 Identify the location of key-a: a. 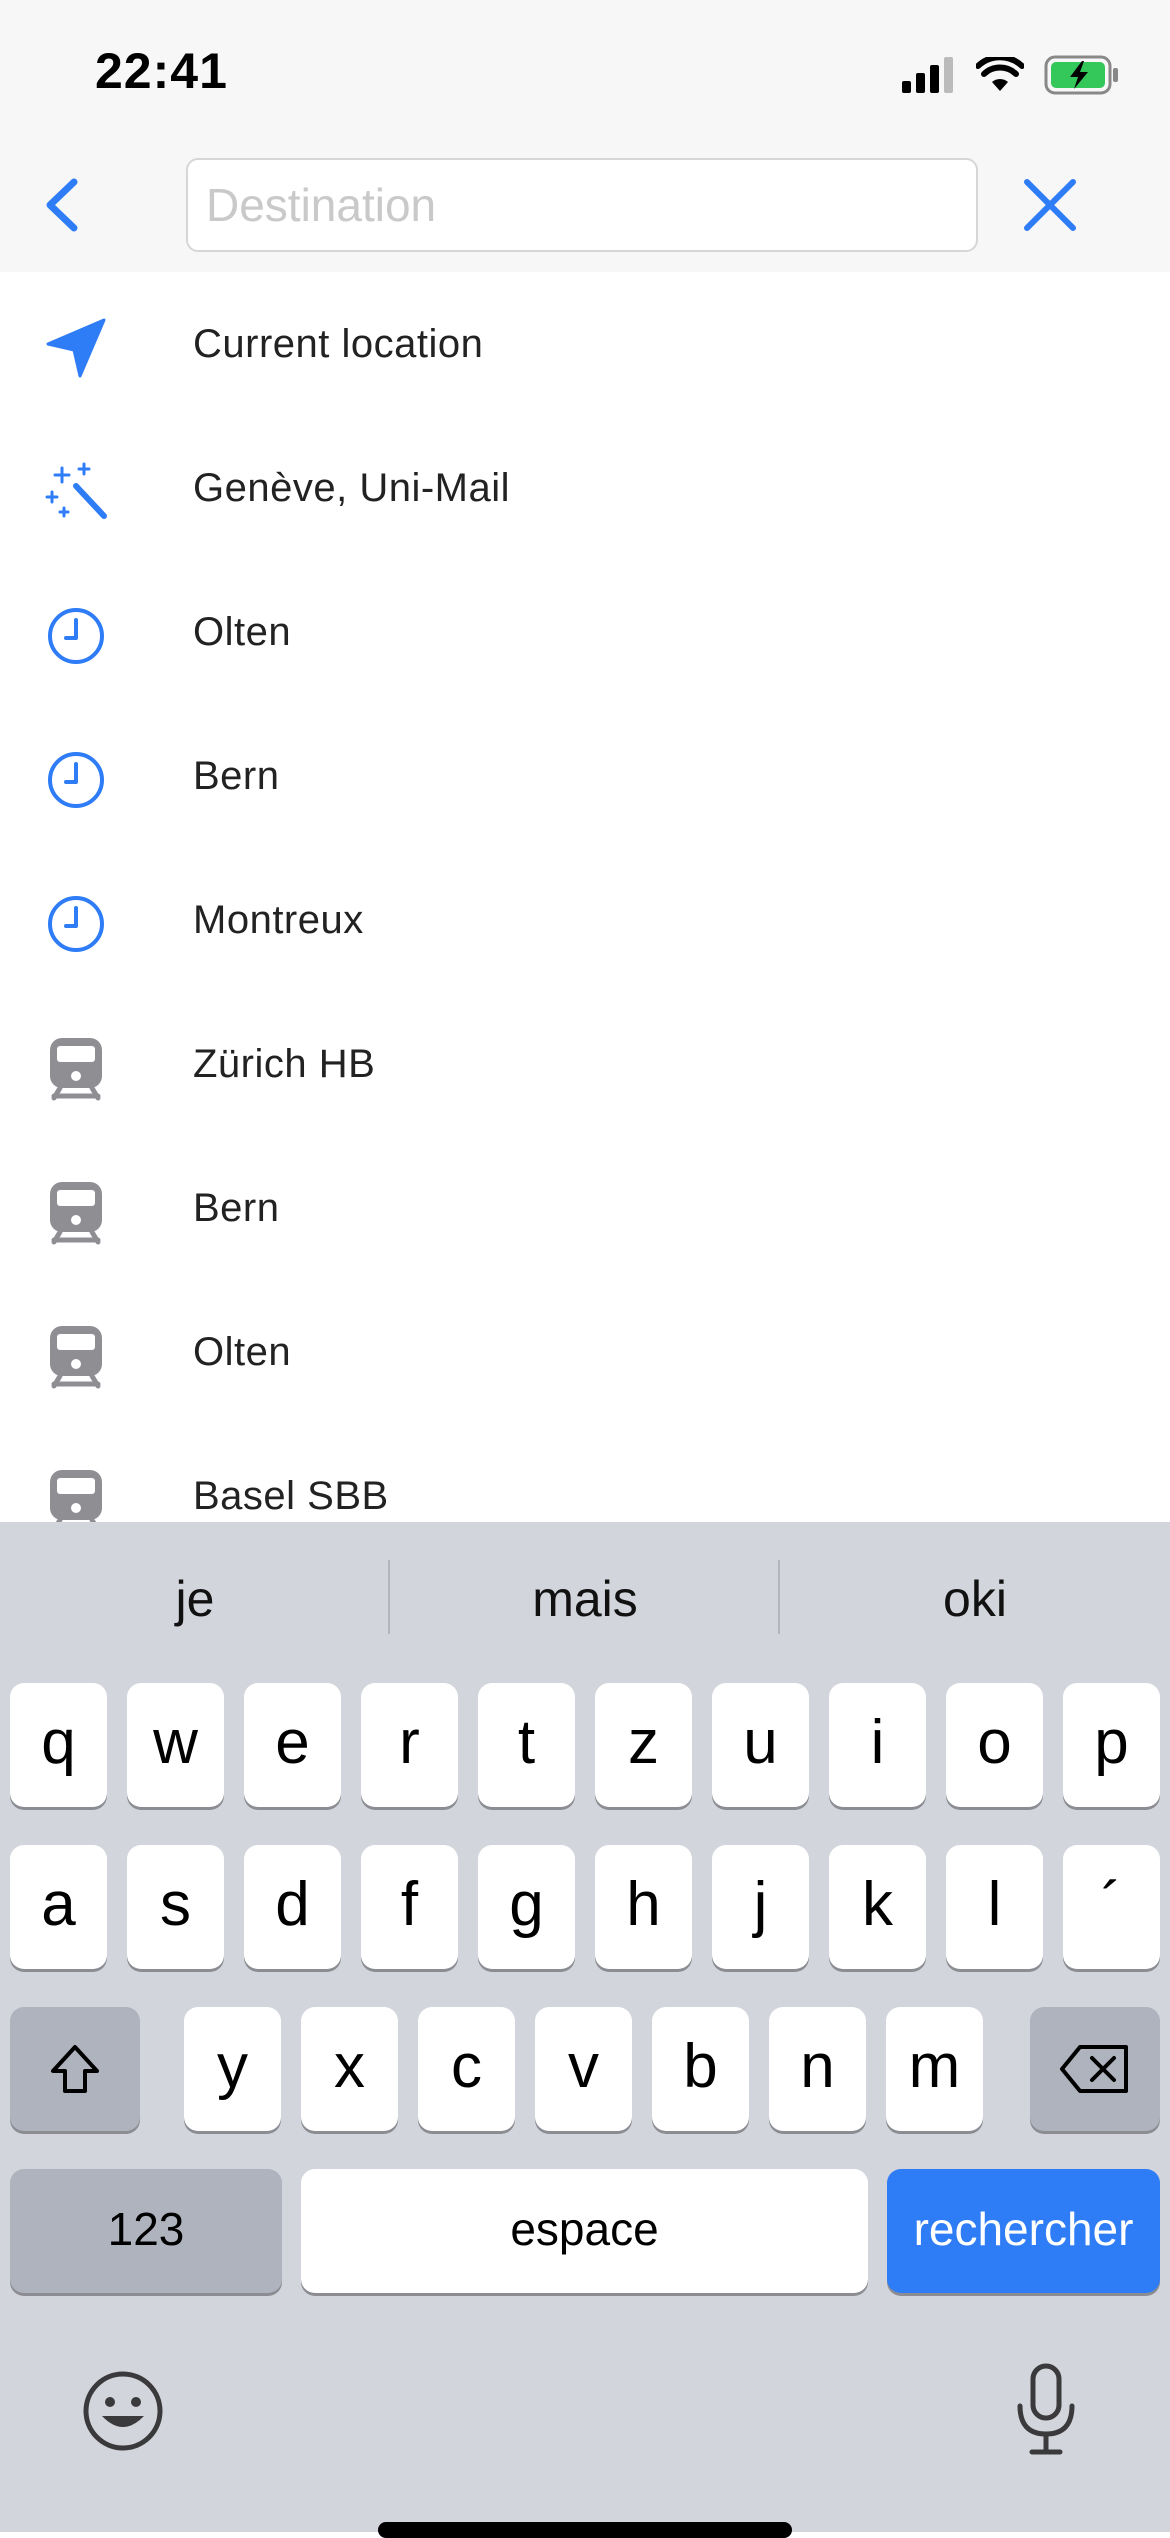
(58, 1907).